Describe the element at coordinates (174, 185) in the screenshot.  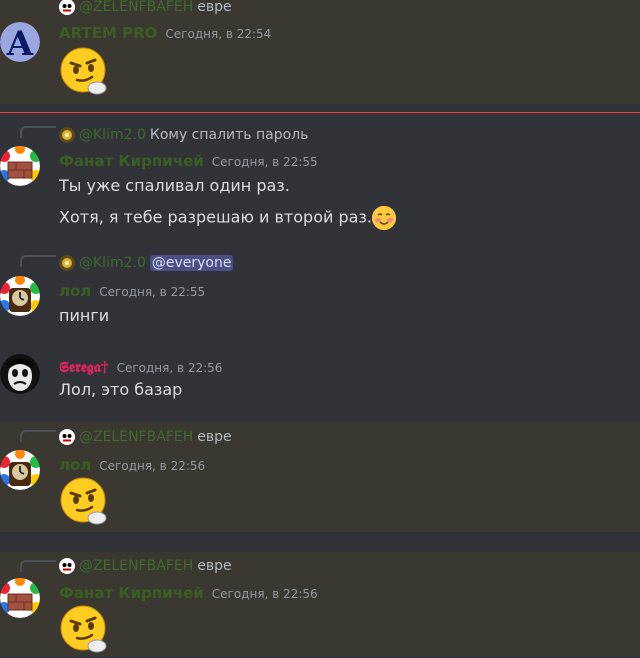
I see `message-text: Ты уже спаливал один раз.` at that location.